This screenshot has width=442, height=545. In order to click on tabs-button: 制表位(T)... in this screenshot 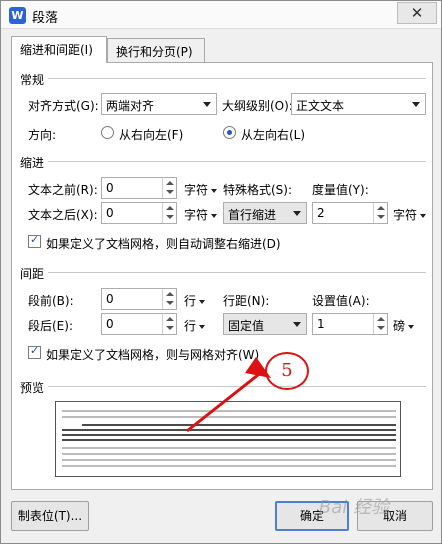, I will do `click(50, 516)`.